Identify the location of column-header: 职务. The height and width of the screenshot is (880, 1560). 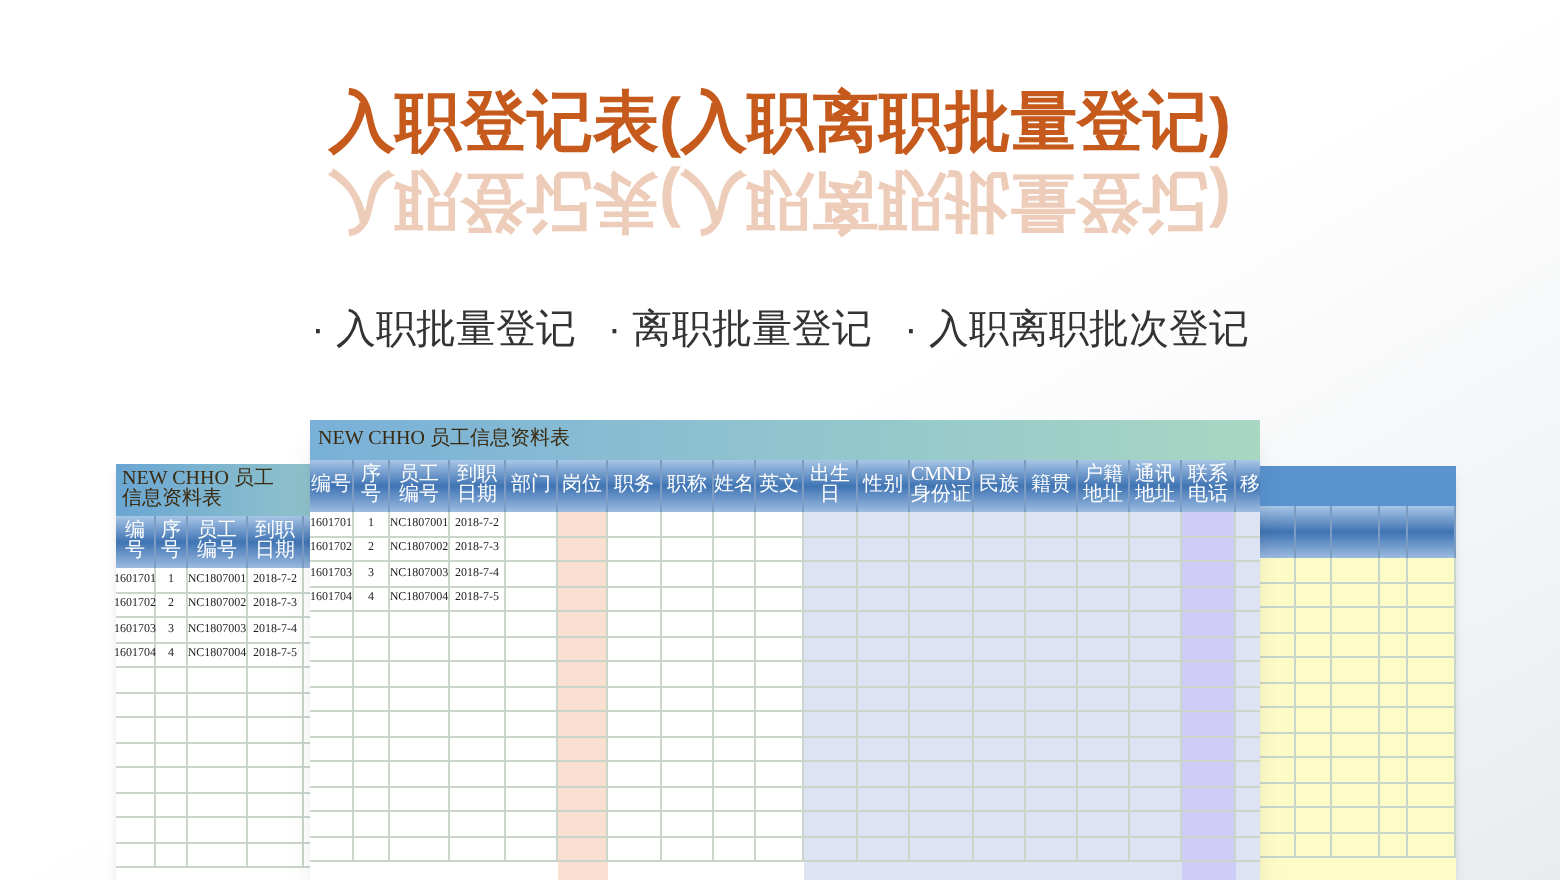
(635, 486).